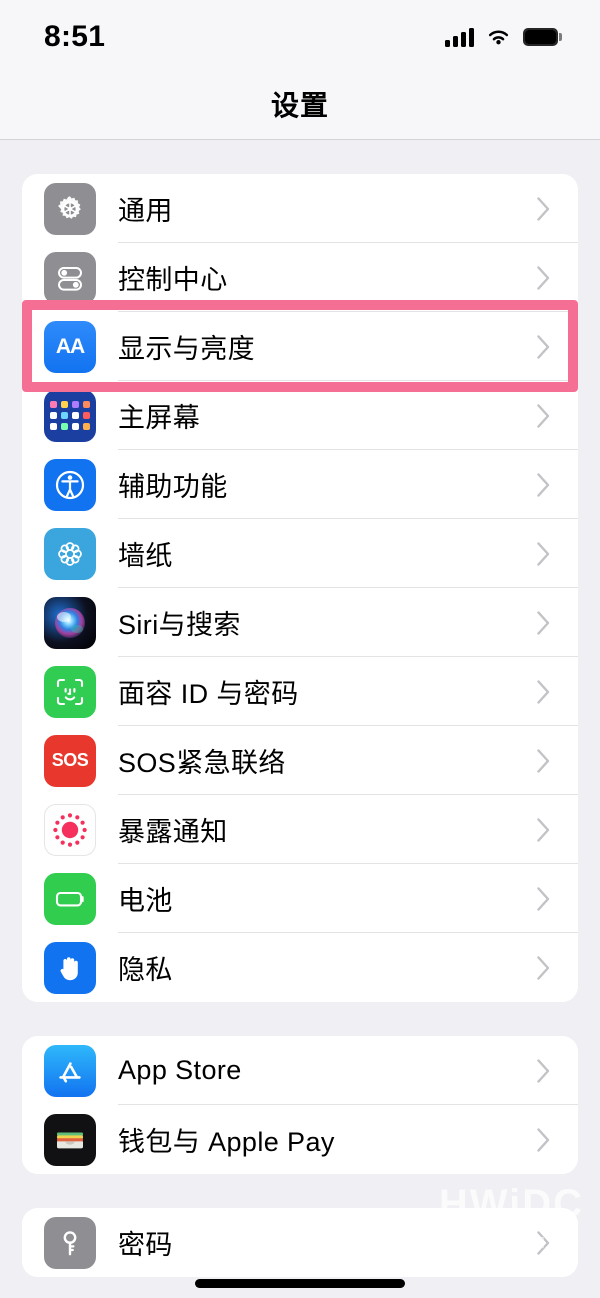 This screenshot has height=1298, width=600. What do you see at coordinates (300, 760) in the screenshot?
I see `settings-row-emergency-sos: SOS SOS紧急联络` at bounding box center [300, 760].